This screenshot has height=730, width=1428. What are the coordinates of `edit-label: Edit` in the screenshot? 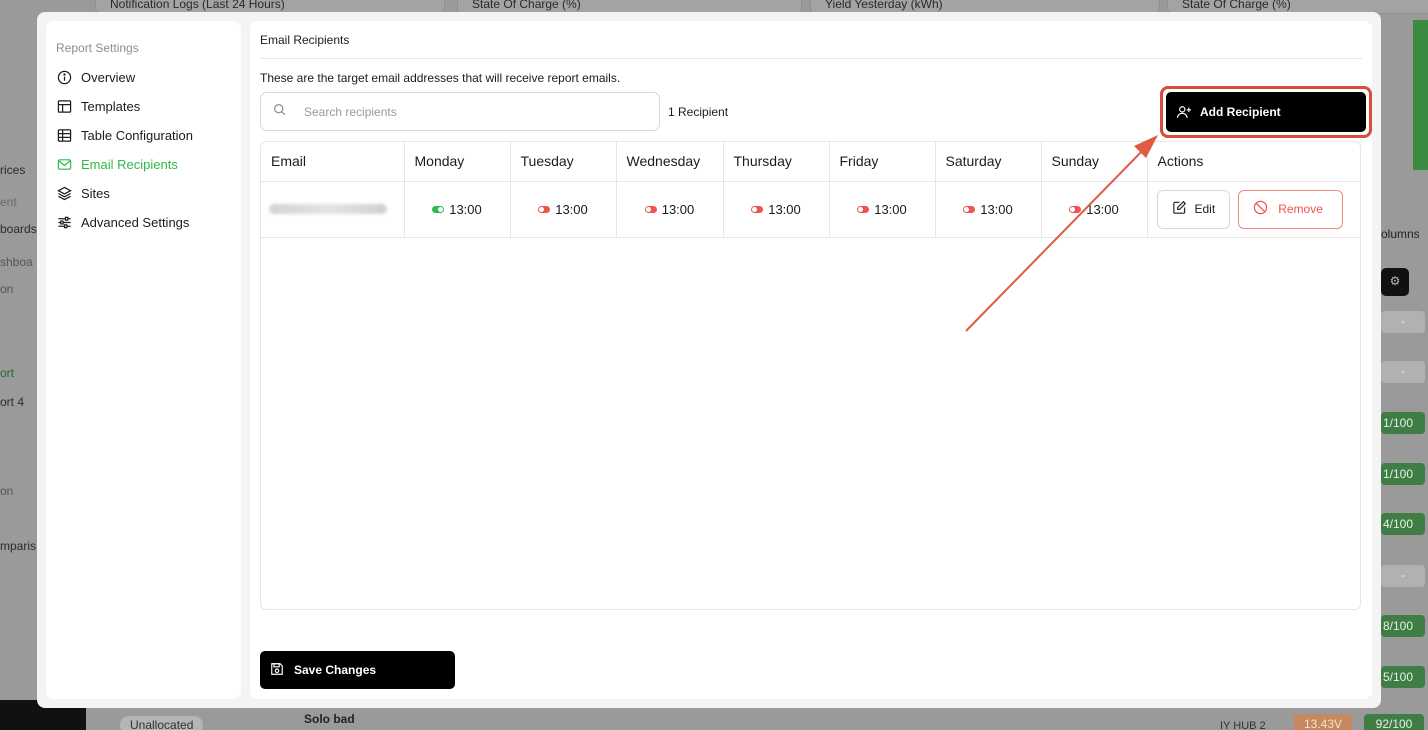 It's located at (1205, 209).